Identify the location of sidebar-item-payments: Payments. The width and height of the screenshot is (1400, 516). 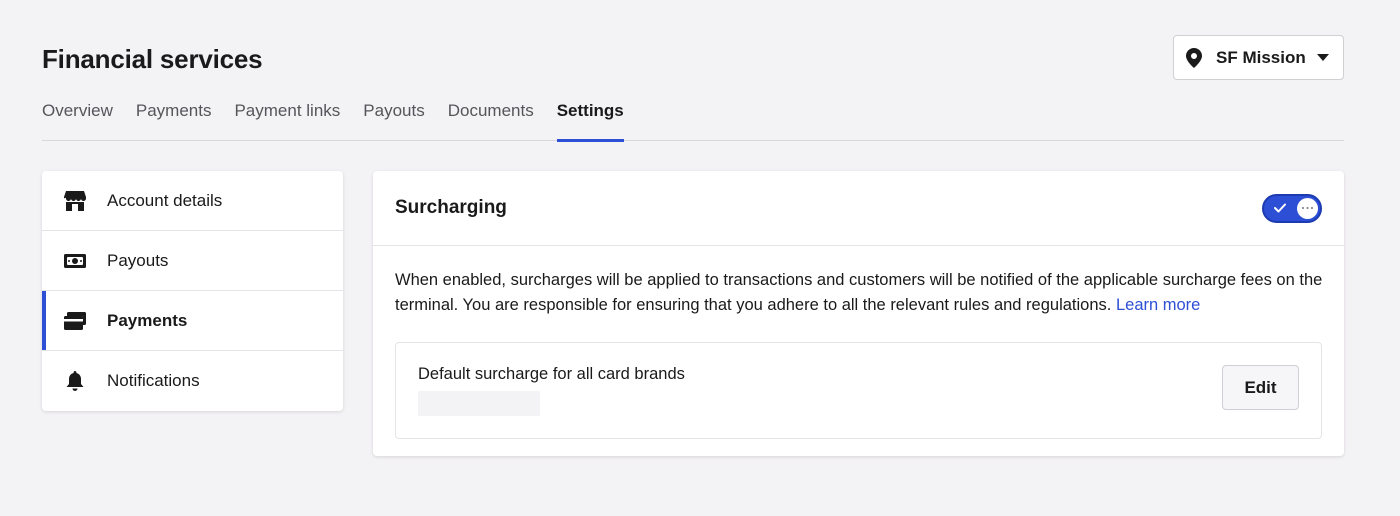
(192, 321).